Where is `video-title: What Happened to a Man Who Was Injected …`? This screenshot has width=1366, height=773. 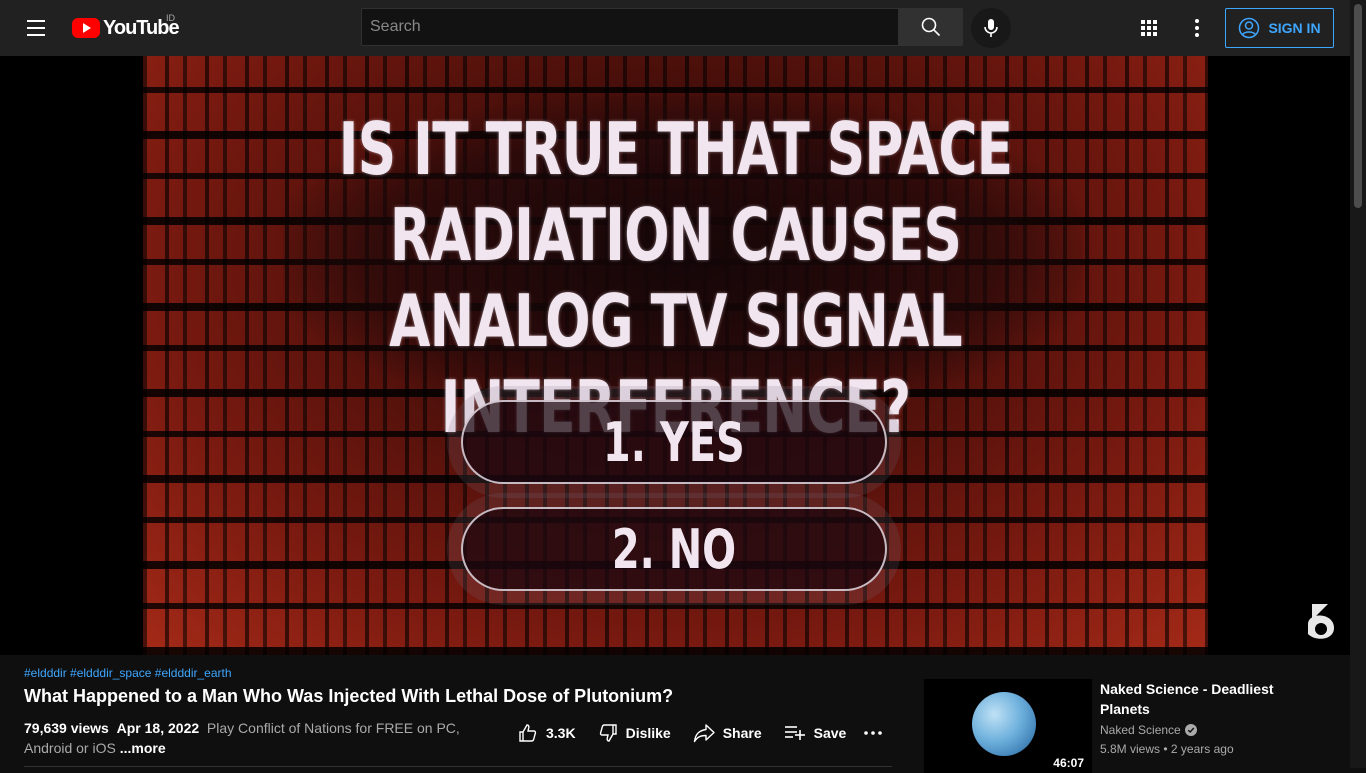 video-title: What Happened to a Man Who Was Injected … is located at coordinates (349, 696).